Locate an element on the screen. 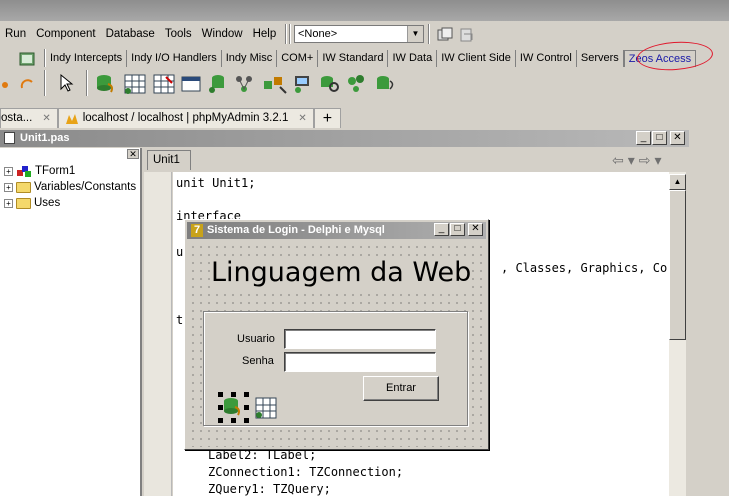 Image resolution: width=729 pixels, height=496 pixels. tab-servers: Servers is located at coordinates (600, 58).